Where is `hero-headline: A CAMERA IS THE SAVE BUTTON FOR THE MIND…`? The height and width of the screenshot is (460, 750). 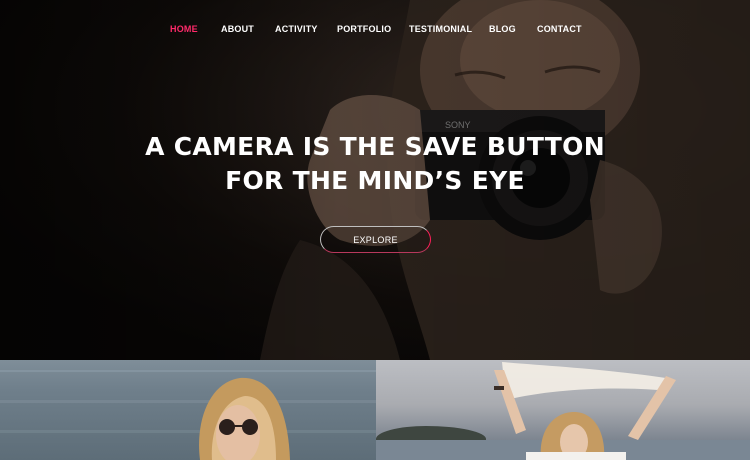
hero-headline: A CAMERA IS THE SAVE BUTTON FOR THE MIND… is located at coordinates (375, 164).